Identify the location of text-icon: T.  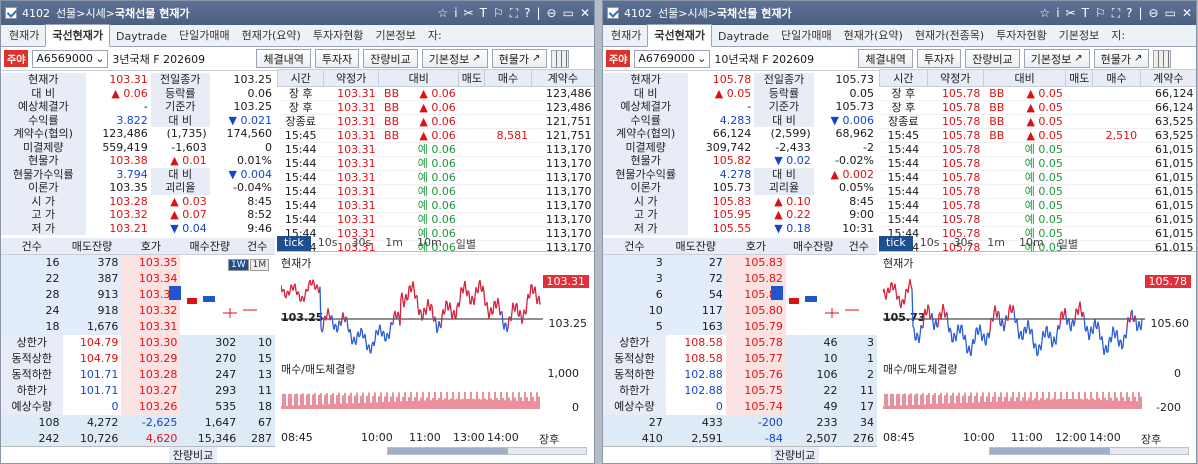
(483, 13).